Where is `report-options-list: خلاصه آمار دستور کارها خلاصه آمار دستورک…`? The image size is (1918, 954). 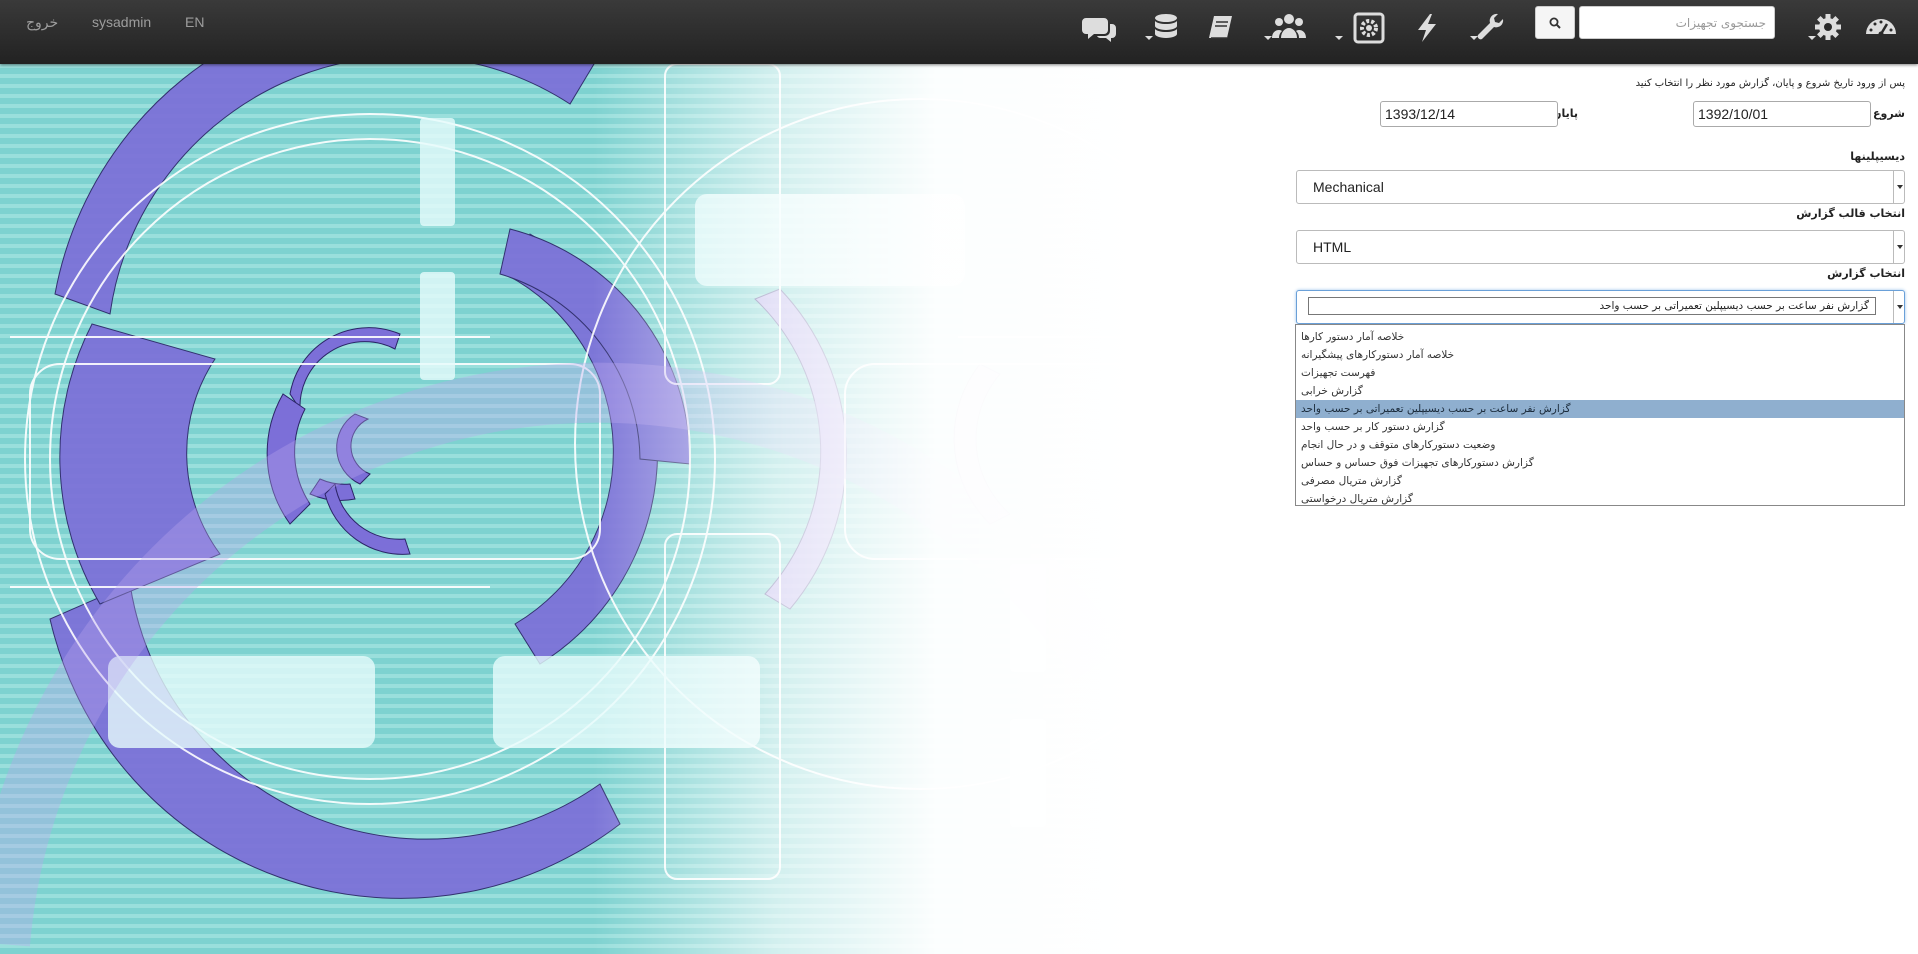
report-options-list: خلاصه آمار دستور کارها خلاصه آمار دستورک… is located at coordinates (1600, 415).